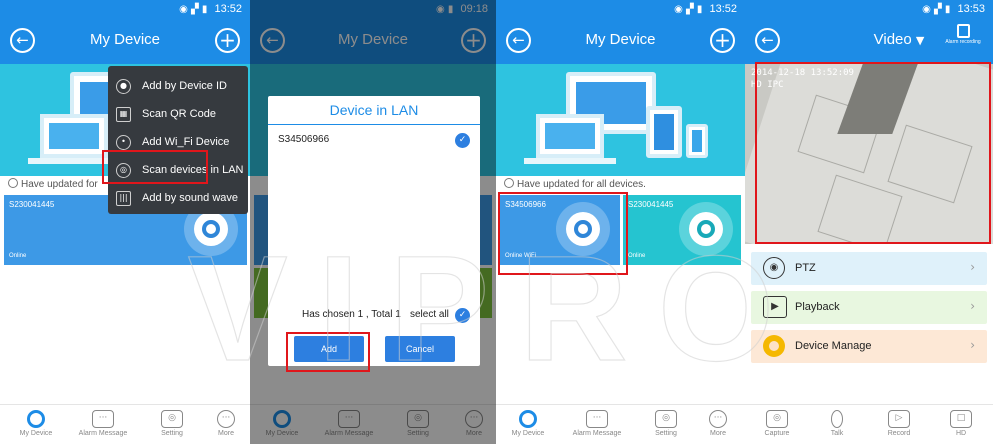 Image resolution: width=993 pixels, height=444 pixels. What do you see at coordinates (374, 124) in the screenshot?
I see `dialog-divider` at bounding box center [374, 124].